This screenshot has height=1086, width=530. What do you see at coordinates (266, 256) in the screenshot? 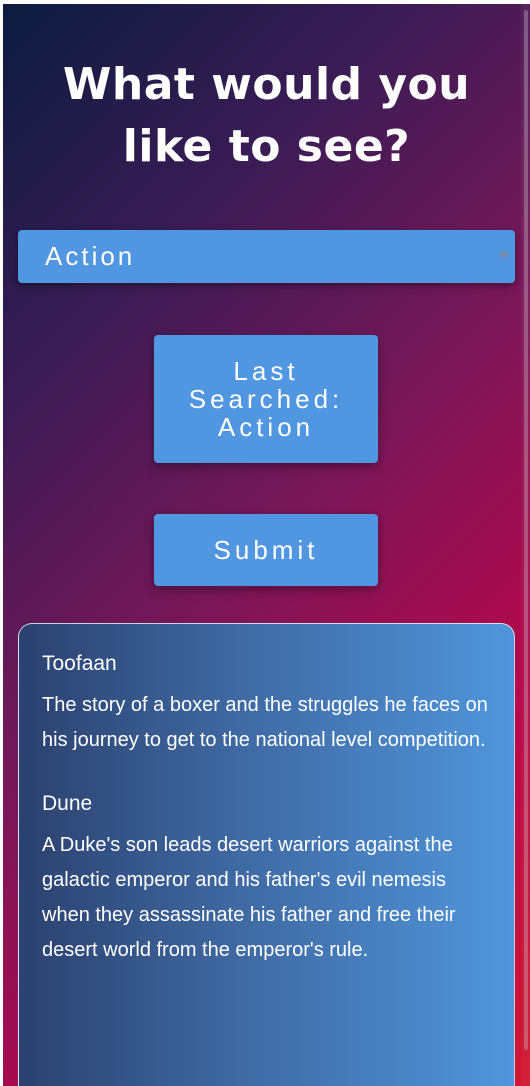
I see `genre-select: Action` at bounding box center [266, 256].